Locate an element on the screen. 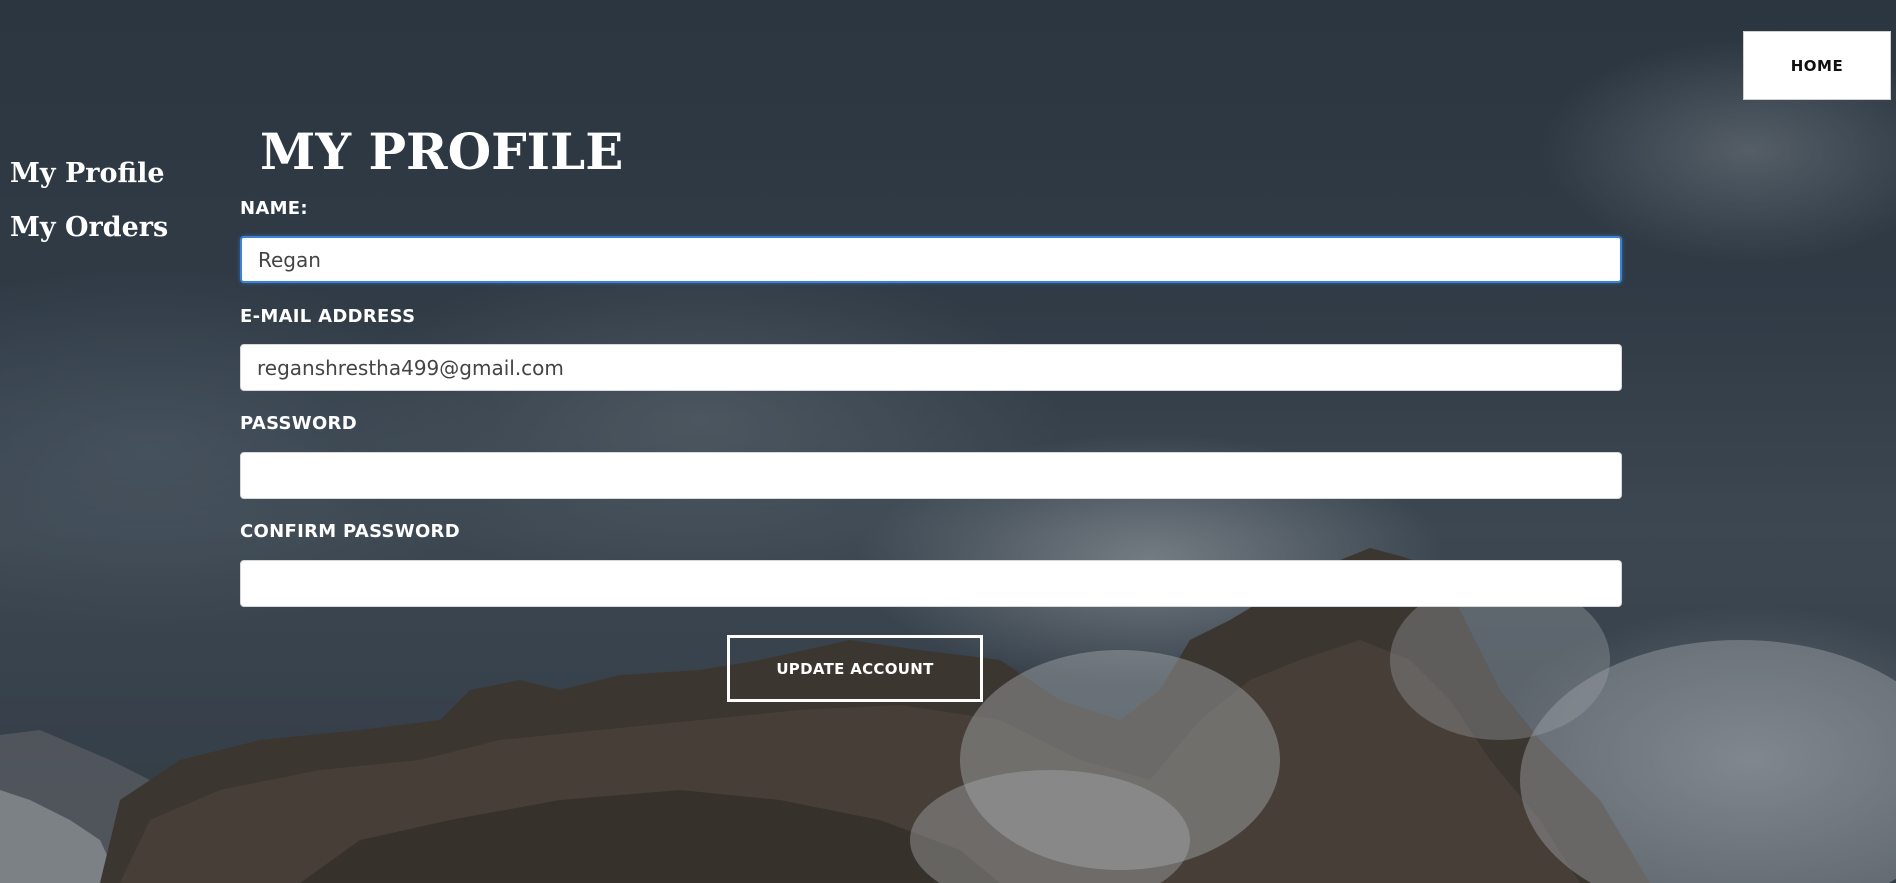  password-label: PASSWORD is located at coordinates (298, 423).